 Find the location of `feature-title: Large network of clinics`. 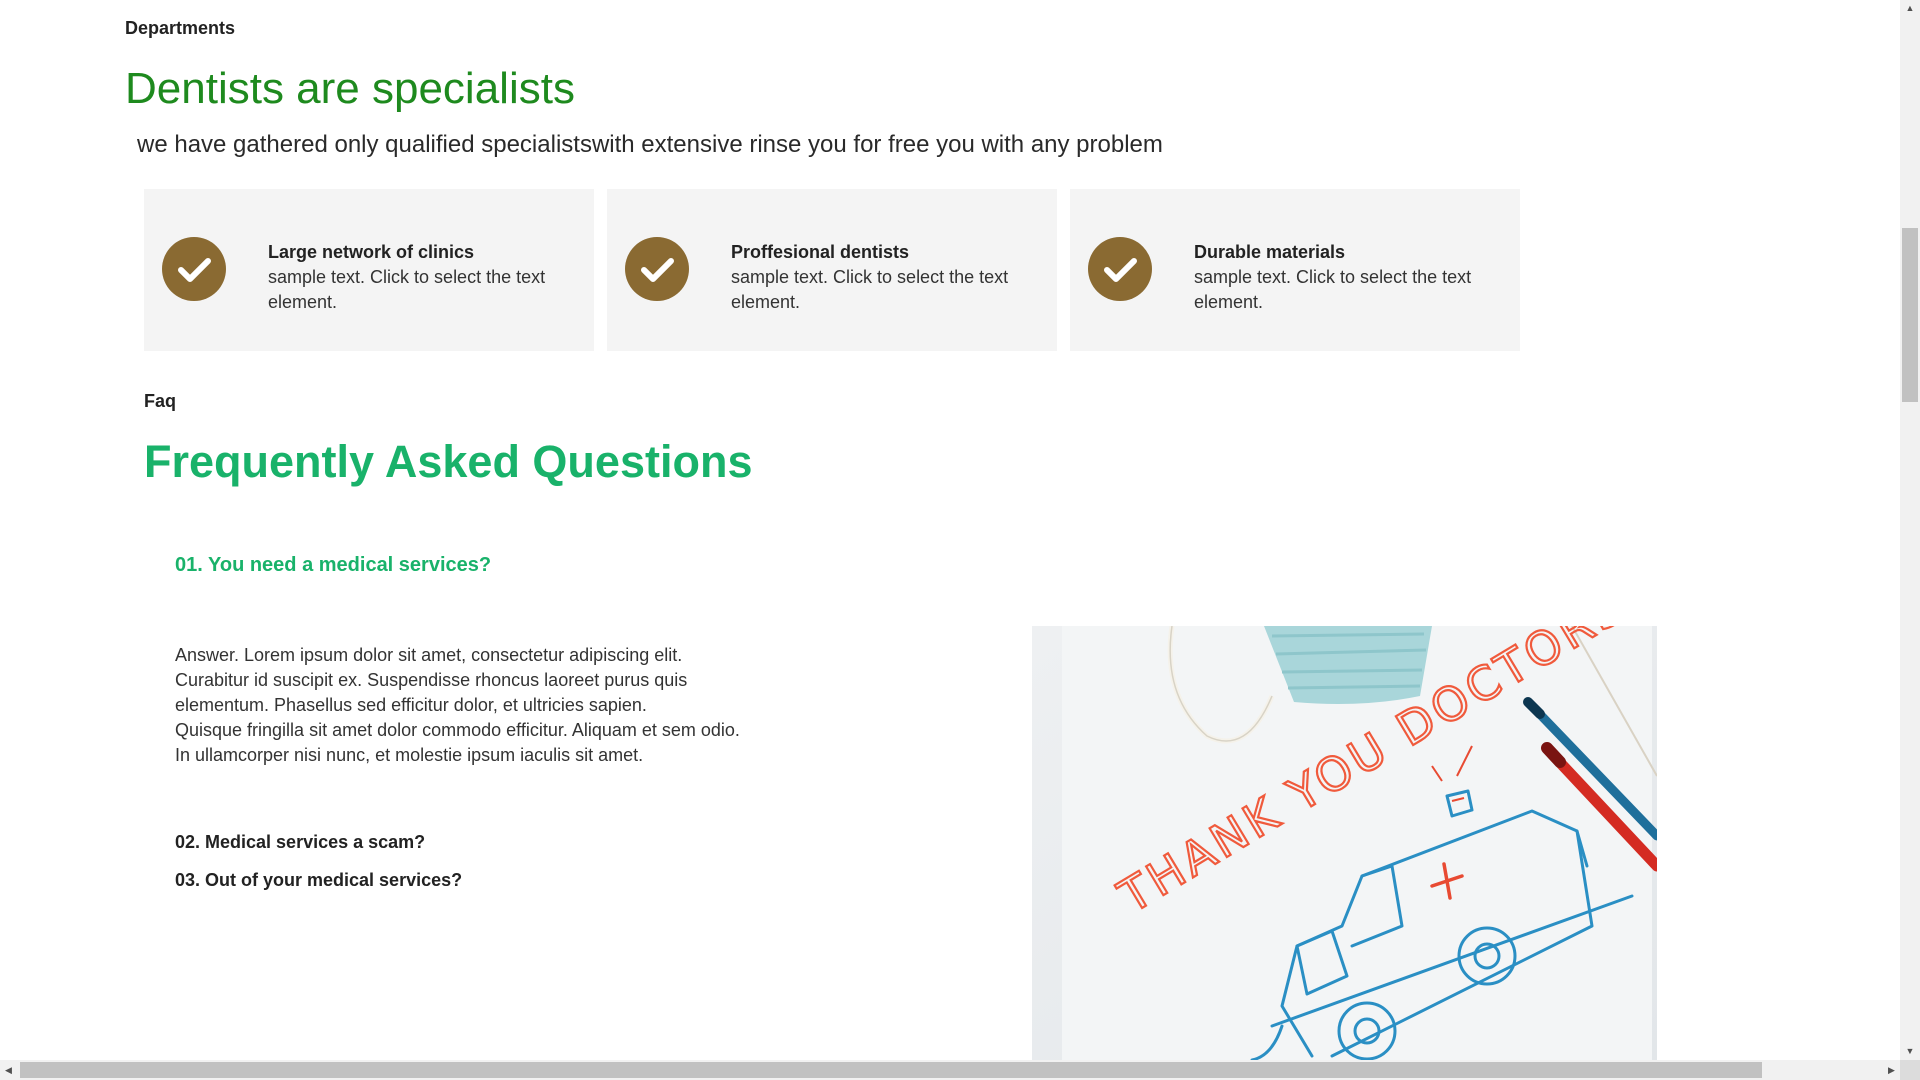

feature-title: Large network of clinics is located at coordinates (371, 252).